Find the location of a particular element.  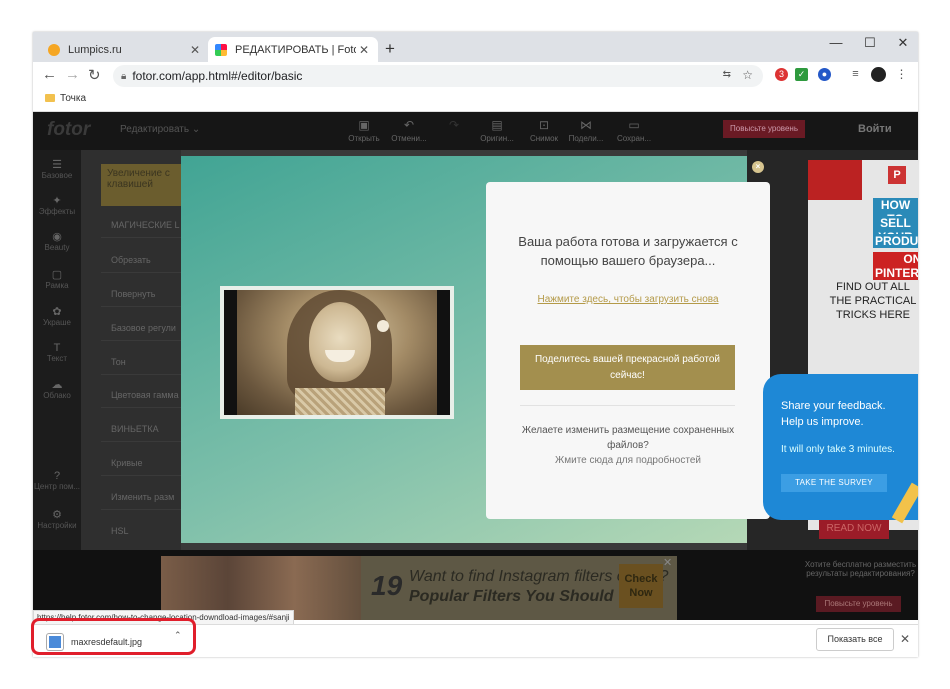

panel-item: Обрезать is located at coordinates (131, 260).